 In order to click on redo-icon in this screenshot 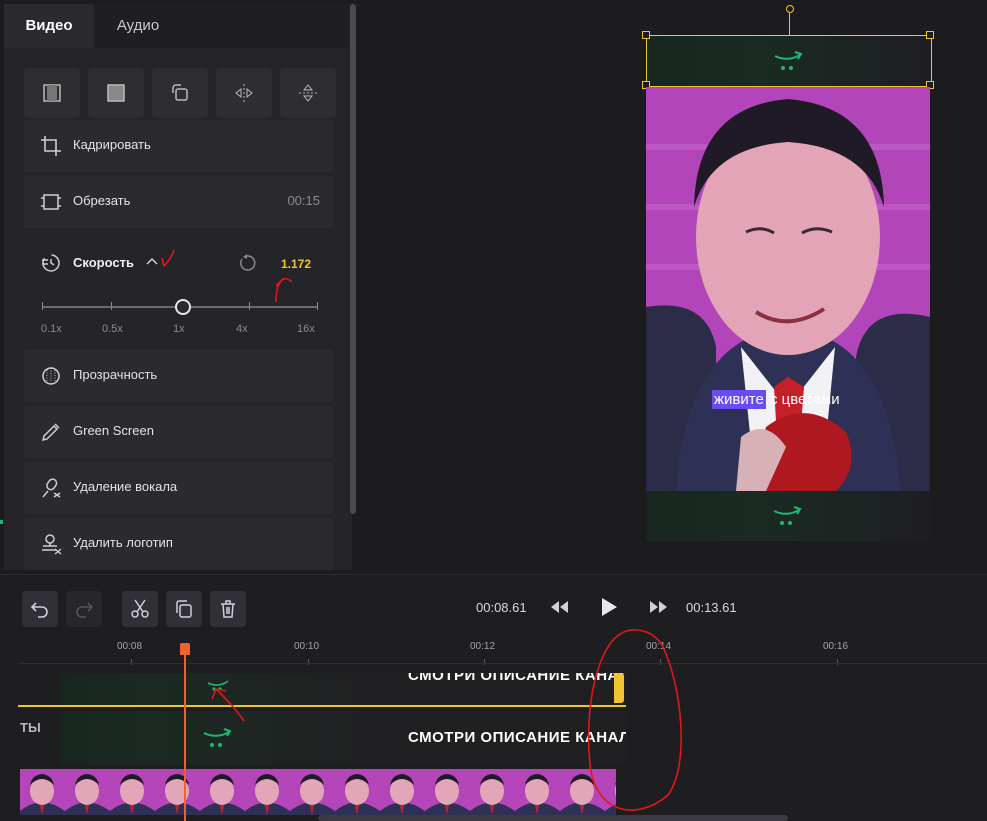, I will do `click(85, 610)`.